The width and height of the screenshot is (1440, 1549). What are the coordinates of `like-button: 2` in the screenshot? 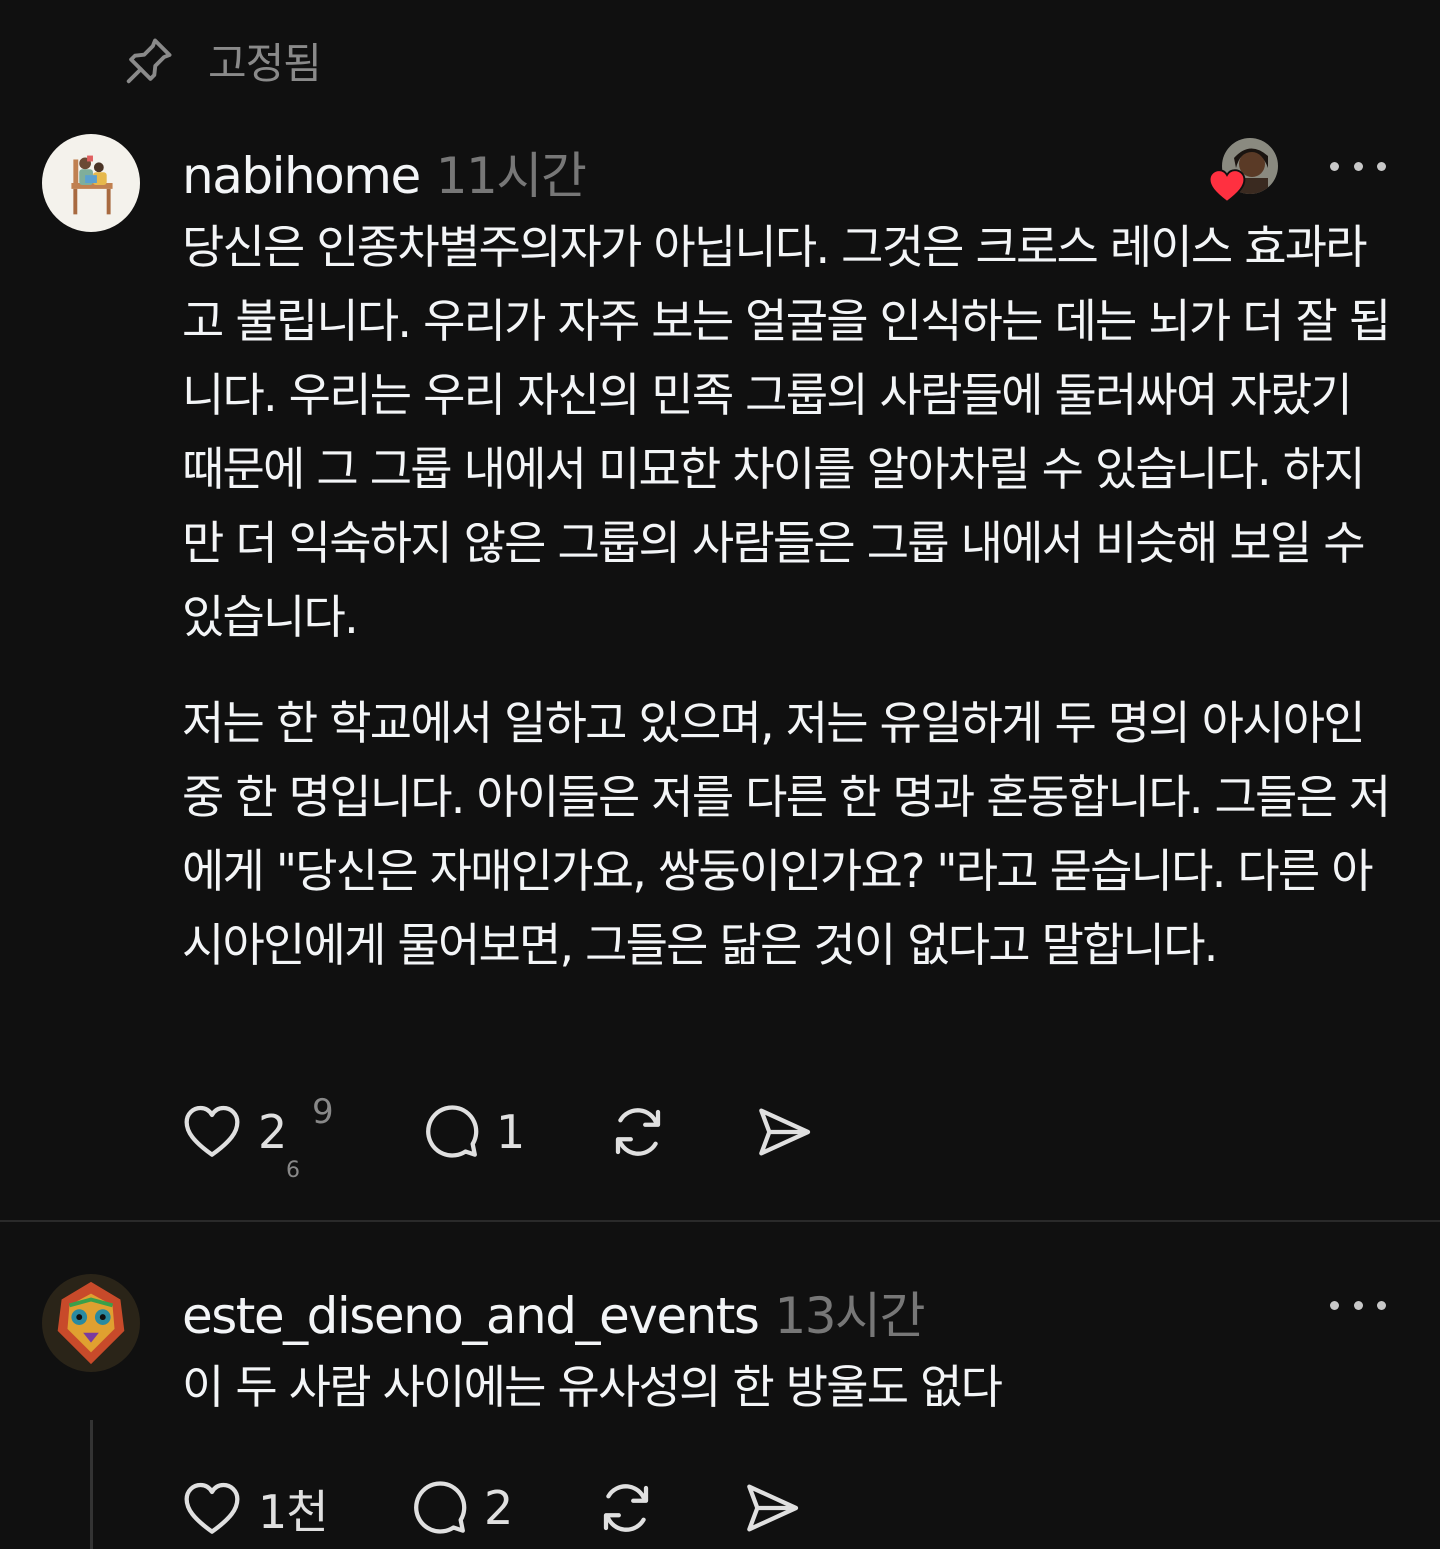 It's located at (233, 1132).